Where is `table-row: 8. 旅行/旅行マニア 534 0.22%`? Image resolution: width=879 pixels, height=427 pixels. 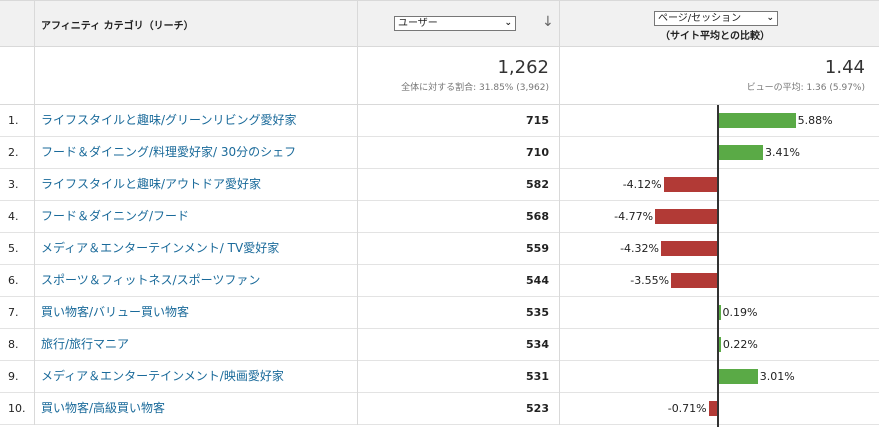
table-row: 8. 旅行/旅行マニア 534 0.22% is located at coordinates (439, 345).